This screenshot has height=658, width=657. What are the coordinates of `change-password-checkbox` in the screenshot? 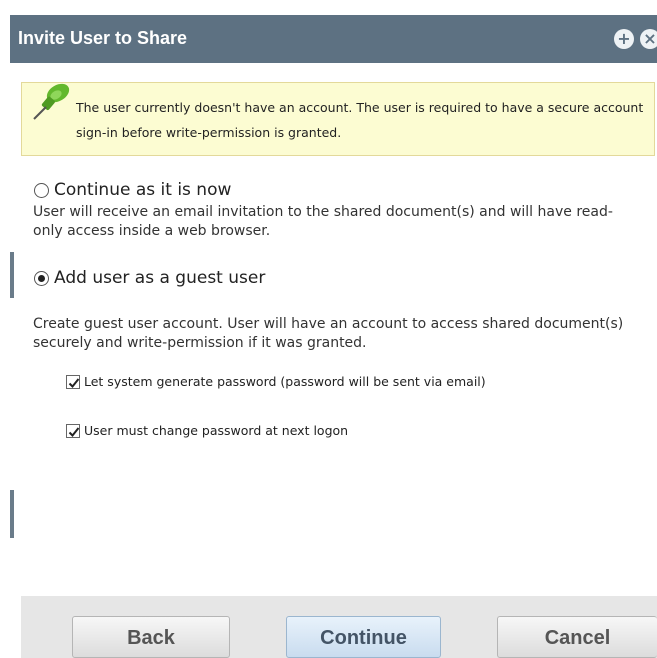 It's located at (73, 430).